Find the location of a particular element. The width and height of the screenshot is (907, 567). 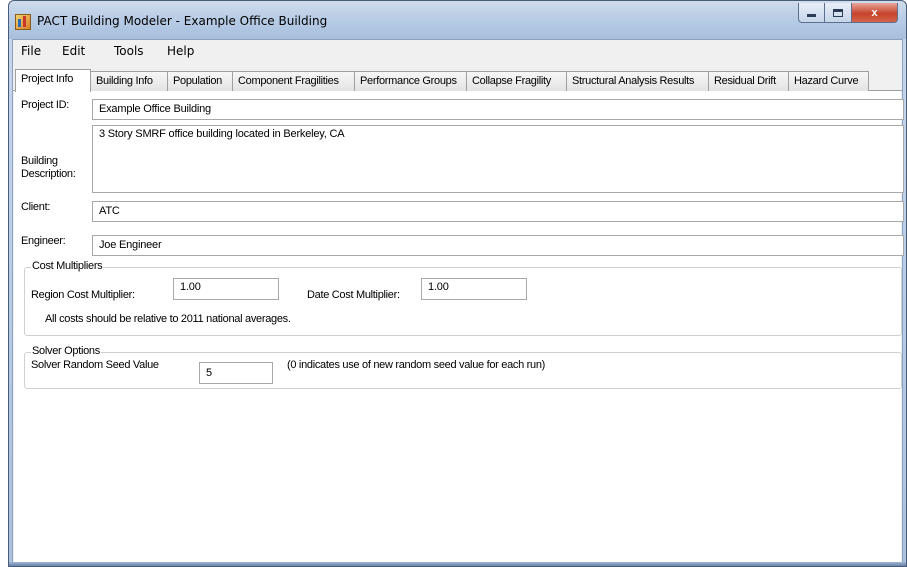

date-cost-multiplier-label: Date Cost Multiplier: is located at coordinates (353, 295).